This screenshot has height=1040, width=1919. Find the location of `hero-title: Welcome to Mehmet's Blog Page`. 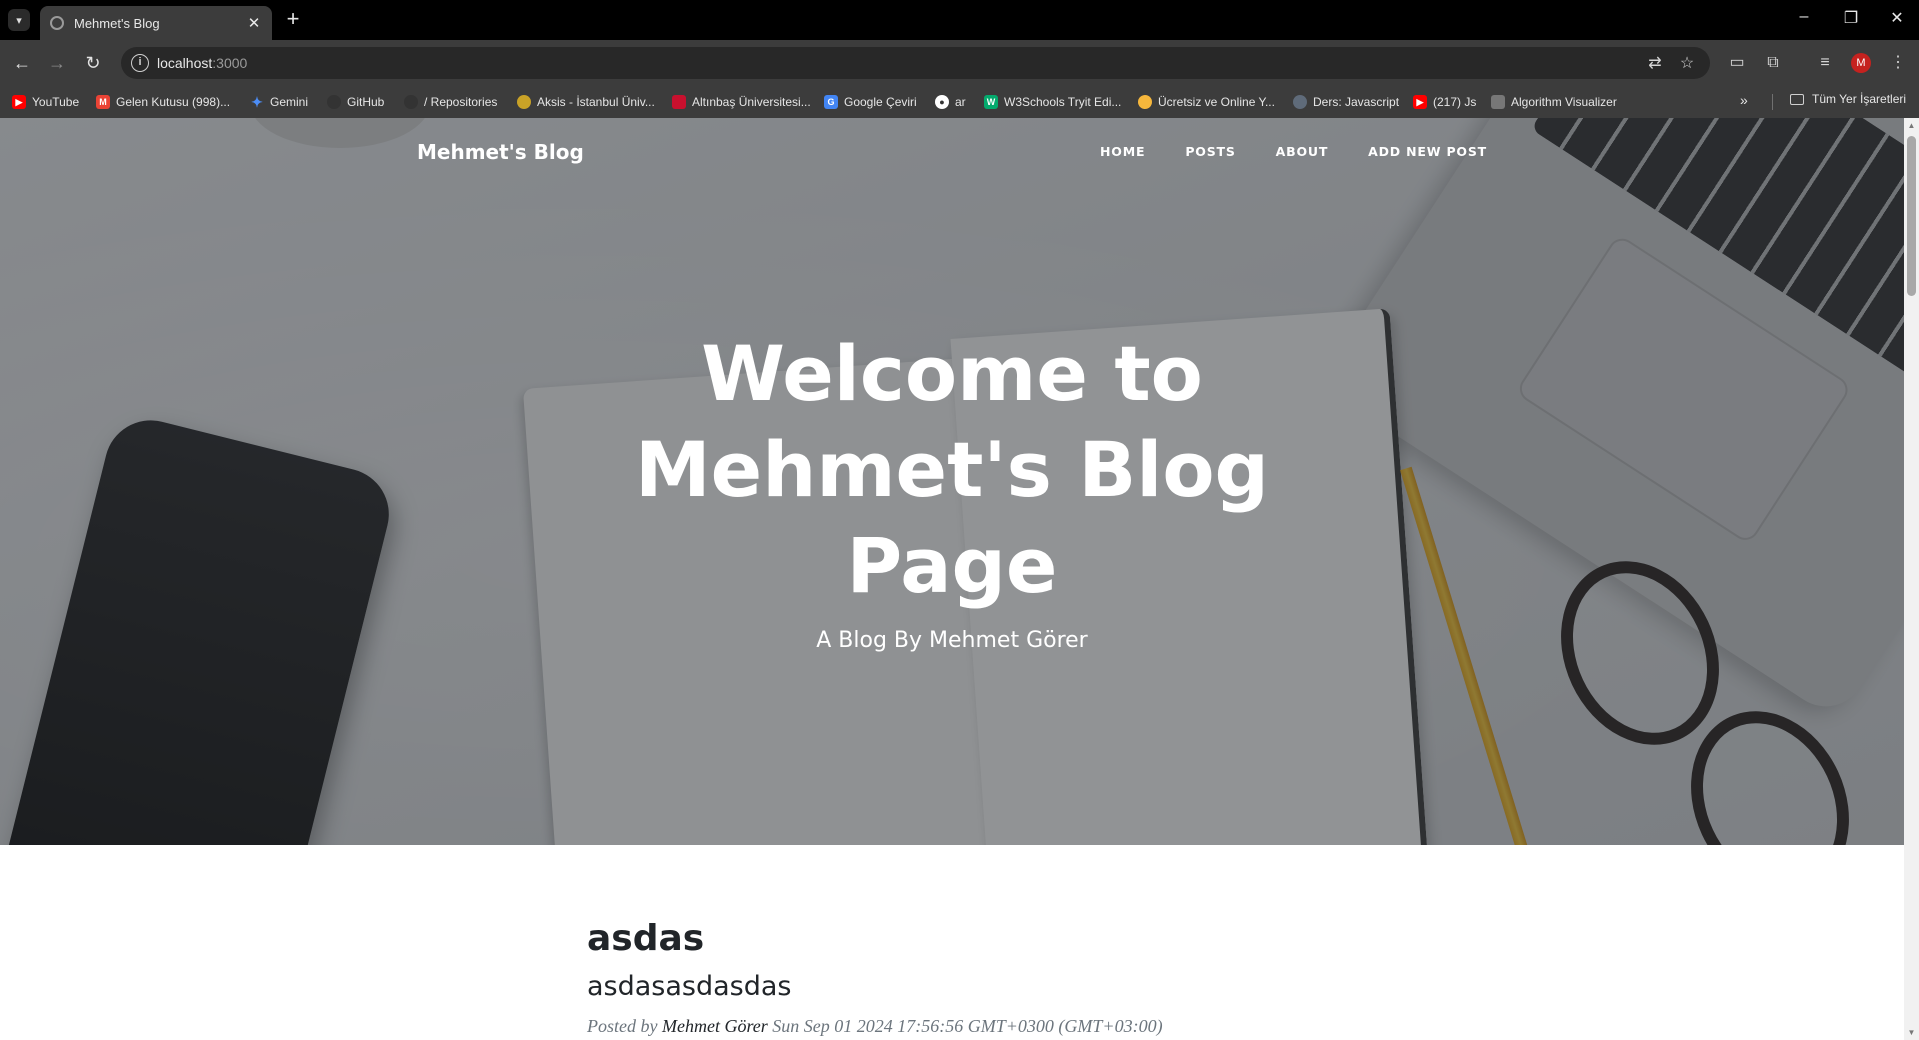

hero-title: Welcome to Mehmet's Blog Page is located at coordinates (952, 469).